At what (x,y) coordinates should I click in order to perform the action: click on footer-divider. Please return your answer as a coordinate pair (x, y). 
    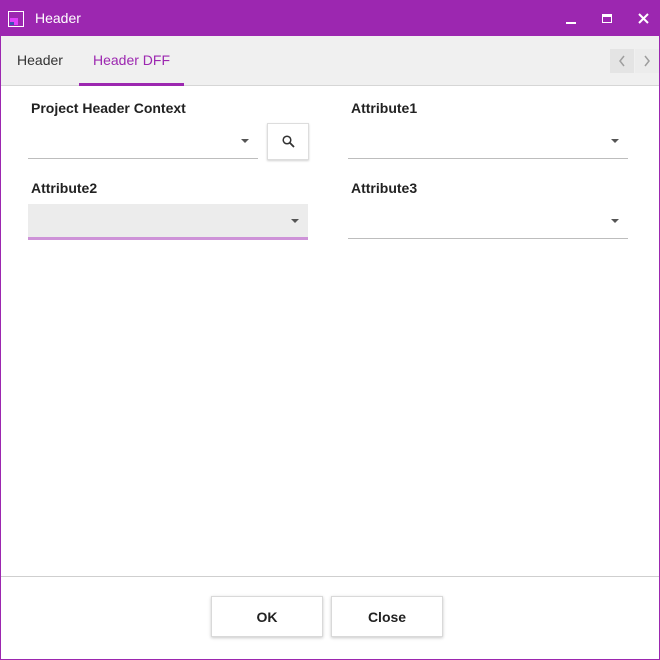
    Looking at the image, I should click on (330, 576).